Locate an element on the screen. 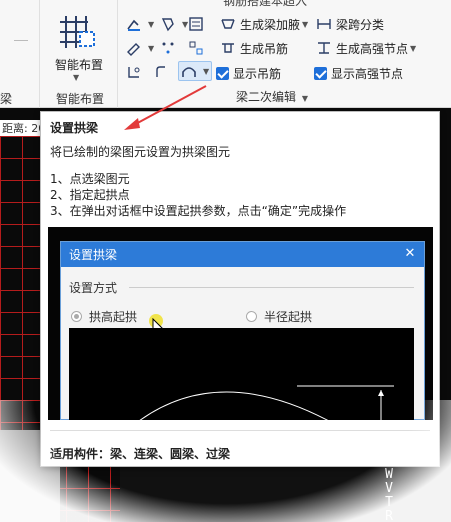 The width and height of the screenshot is (451, 522). tool-beam-g-button is located at coordinates (136, 72).